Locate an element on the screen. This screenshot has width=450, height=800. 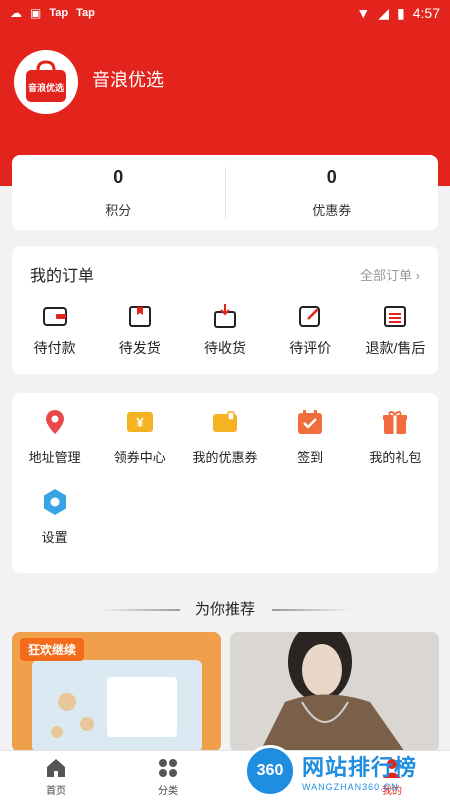
logo-text: 音浪优选 is located at coordinates (46, 87).